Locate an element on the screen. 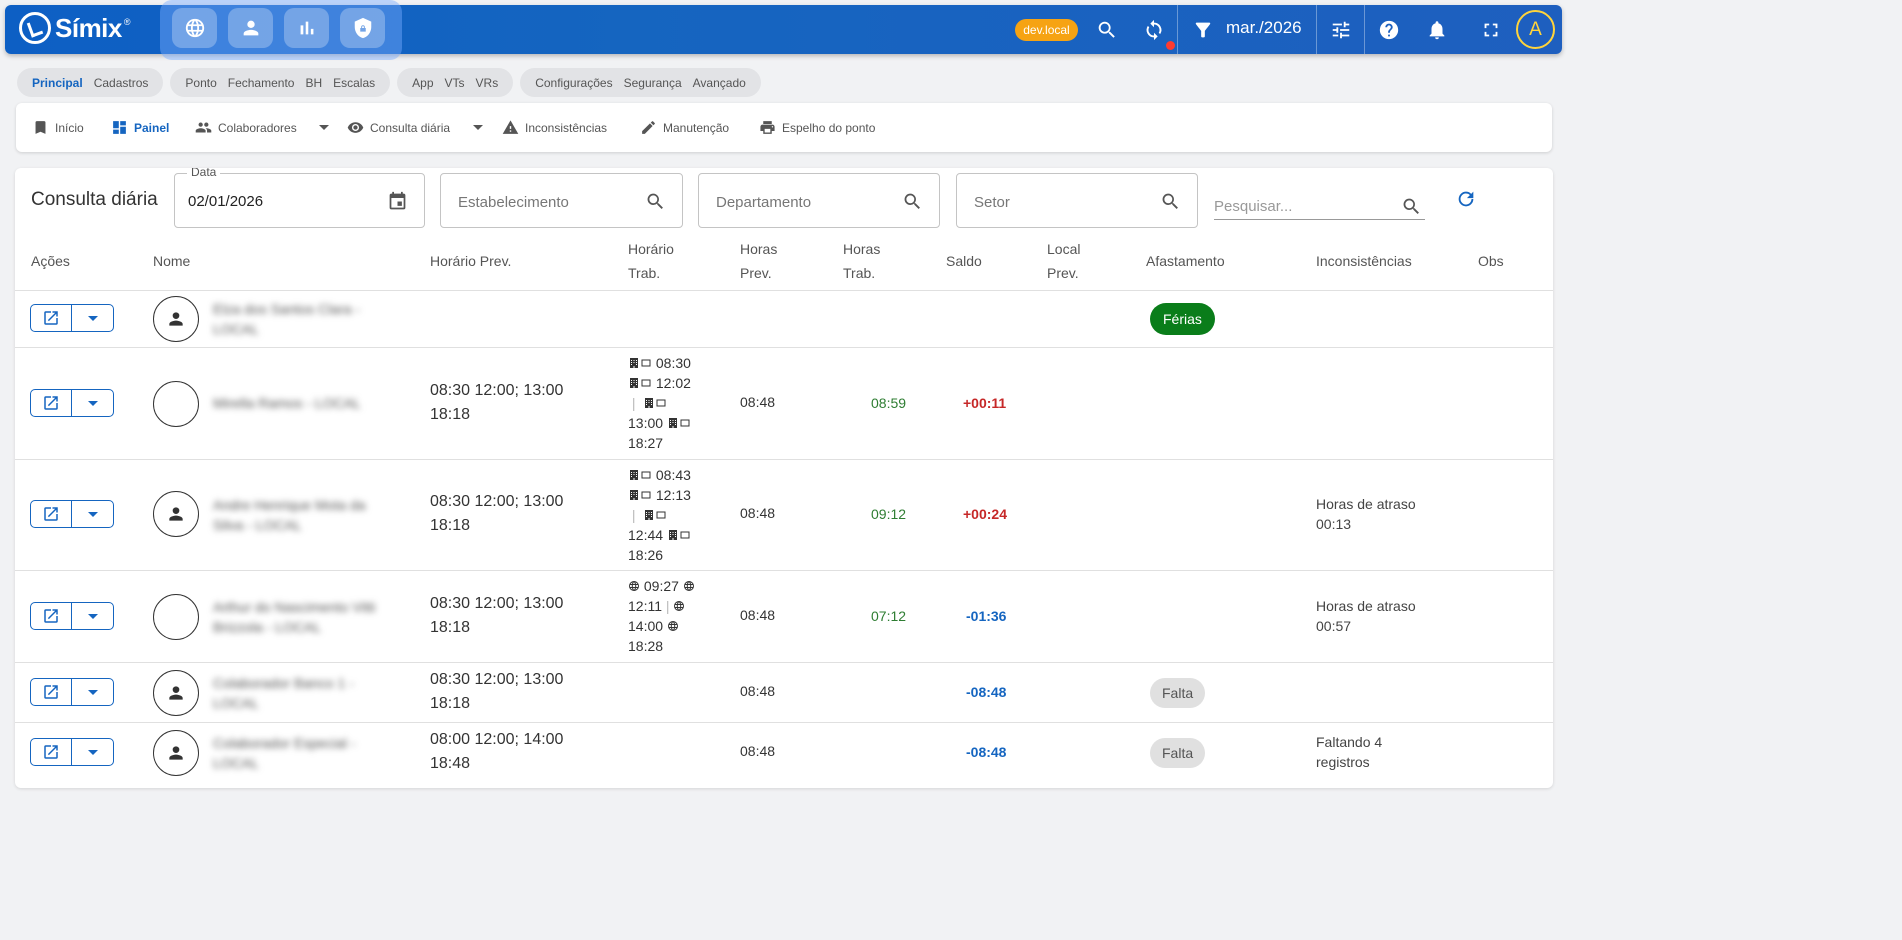  punch-time: 13:00 is located at coordinates (646, 423).